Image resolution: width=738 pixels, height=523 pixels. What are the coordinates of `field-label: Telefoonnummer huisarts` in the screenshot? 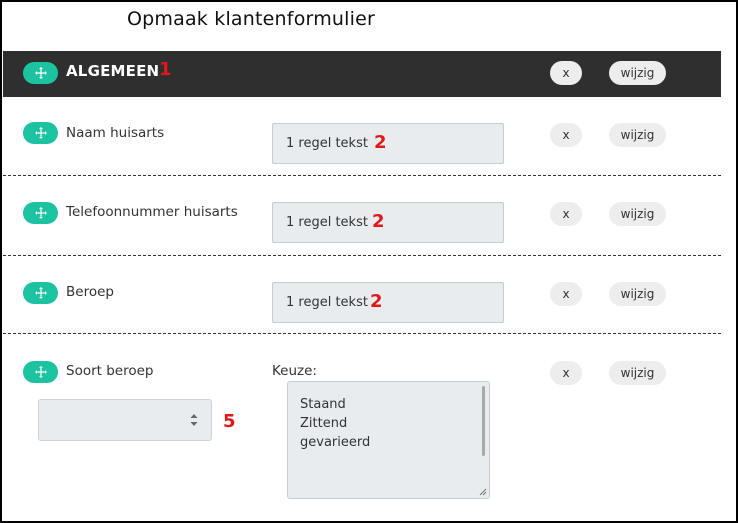 It's located at (152, 212).